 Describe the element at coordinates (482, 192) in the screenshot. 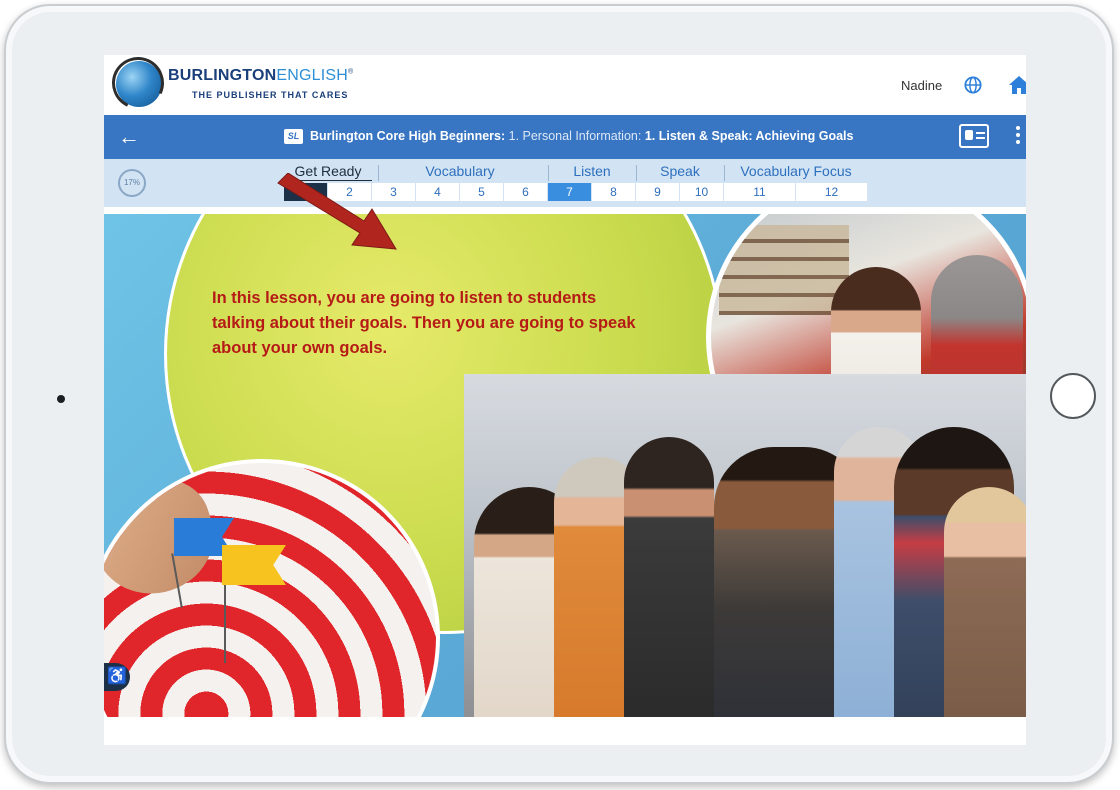

I see `step-5: 5` at that location.